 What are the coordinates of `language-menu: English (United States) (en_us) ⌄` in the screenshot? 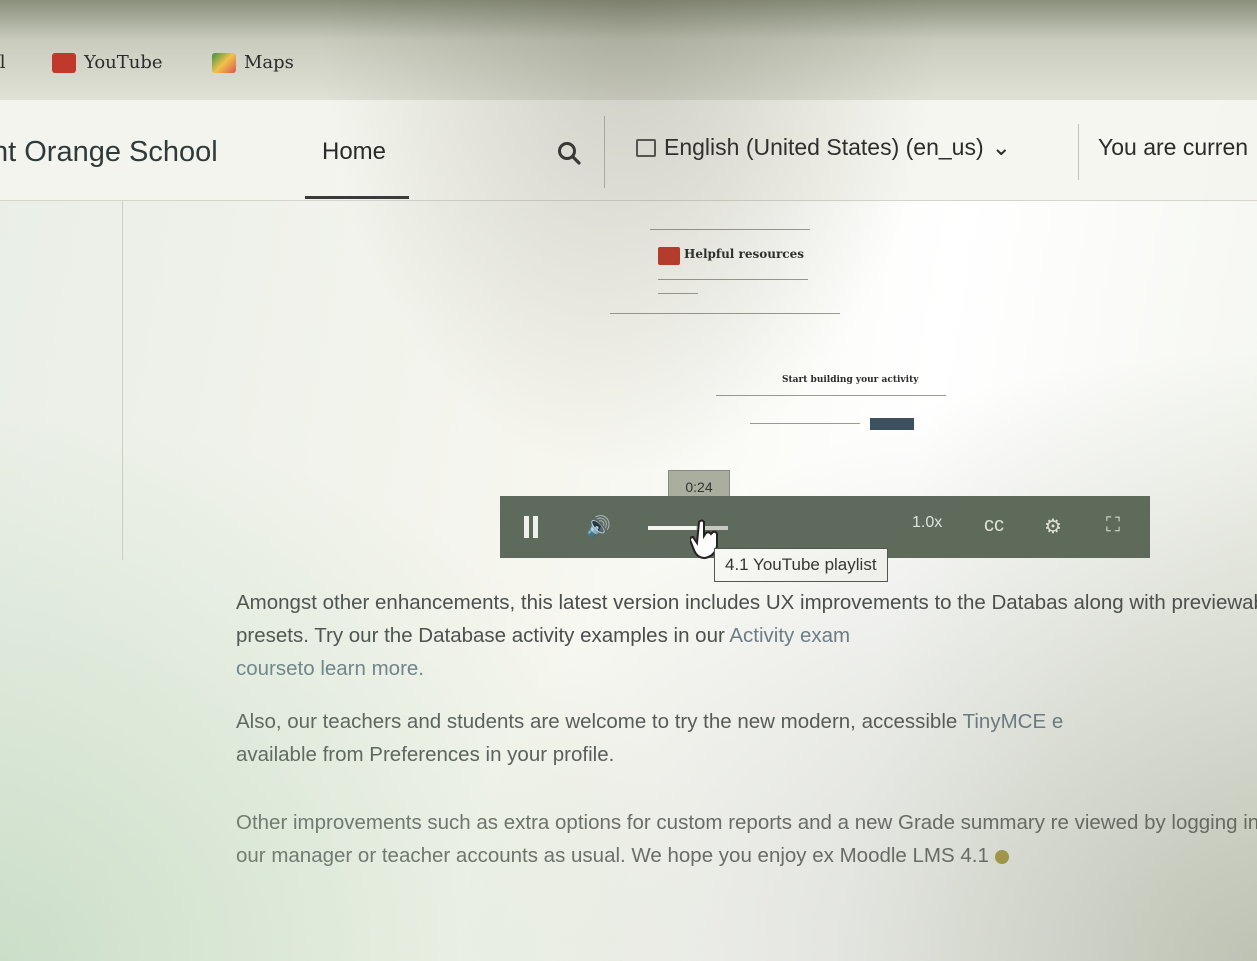 It's located at (823, 147).